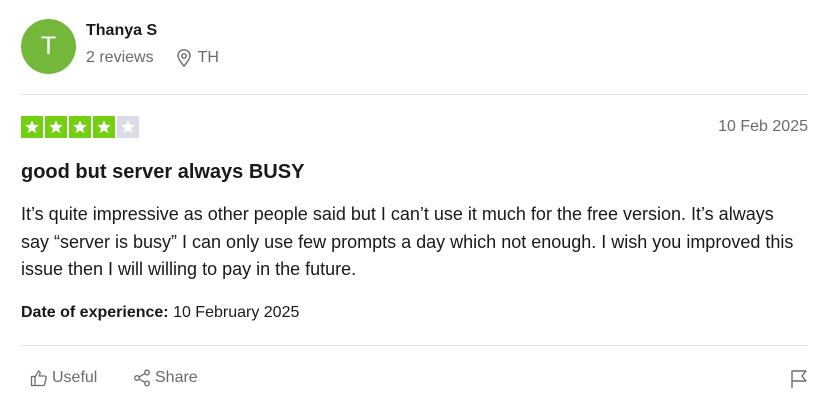 The width and height of the screenshot is (824, 410). Describe the element at coordinates (414, 345) in the screenshot. I see `footer-divider` at that location.